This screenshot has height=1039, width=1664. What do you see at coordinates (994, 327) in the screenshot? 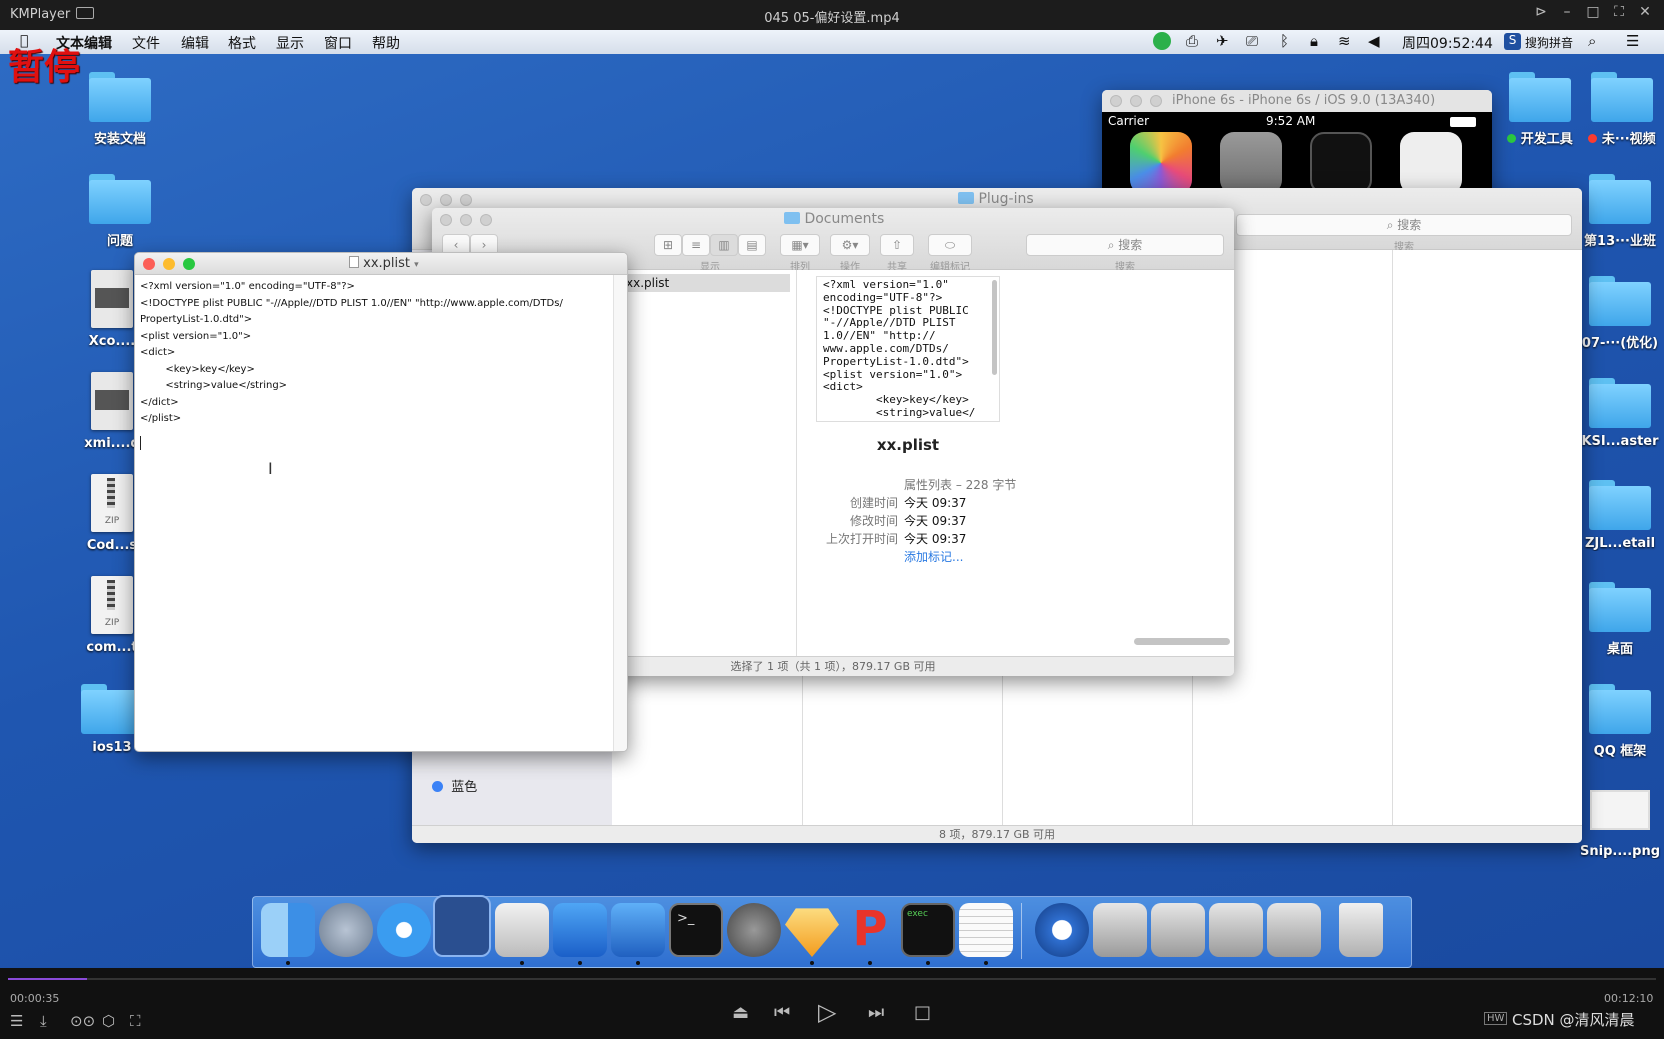
I see `preview-scrollbar` at bounding box center [994, 327].